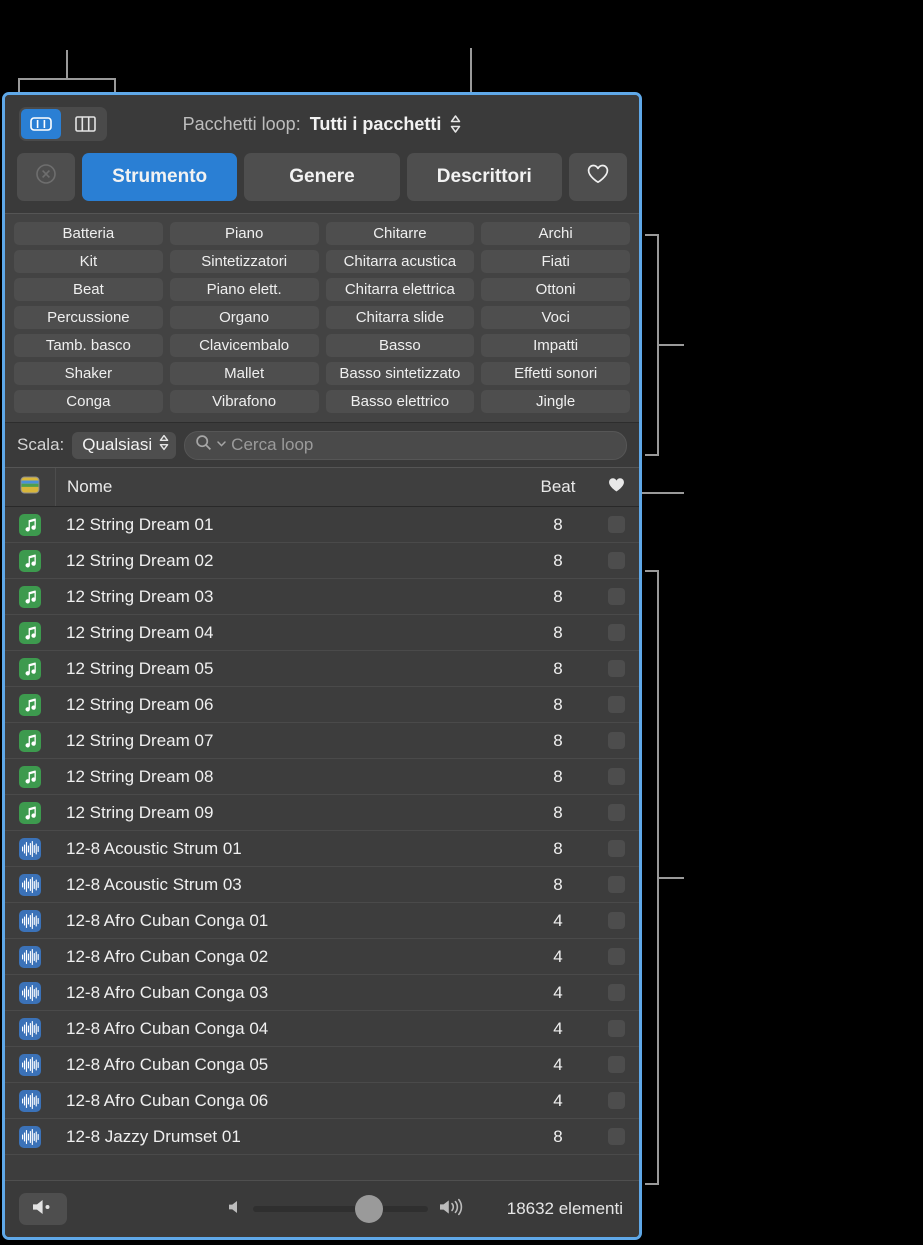 This screenshot has width=923, height=1245. Describe the element at coordinates (400, 401) in the screenshot. I see `keyword-button: Basso elettrico` at that location.